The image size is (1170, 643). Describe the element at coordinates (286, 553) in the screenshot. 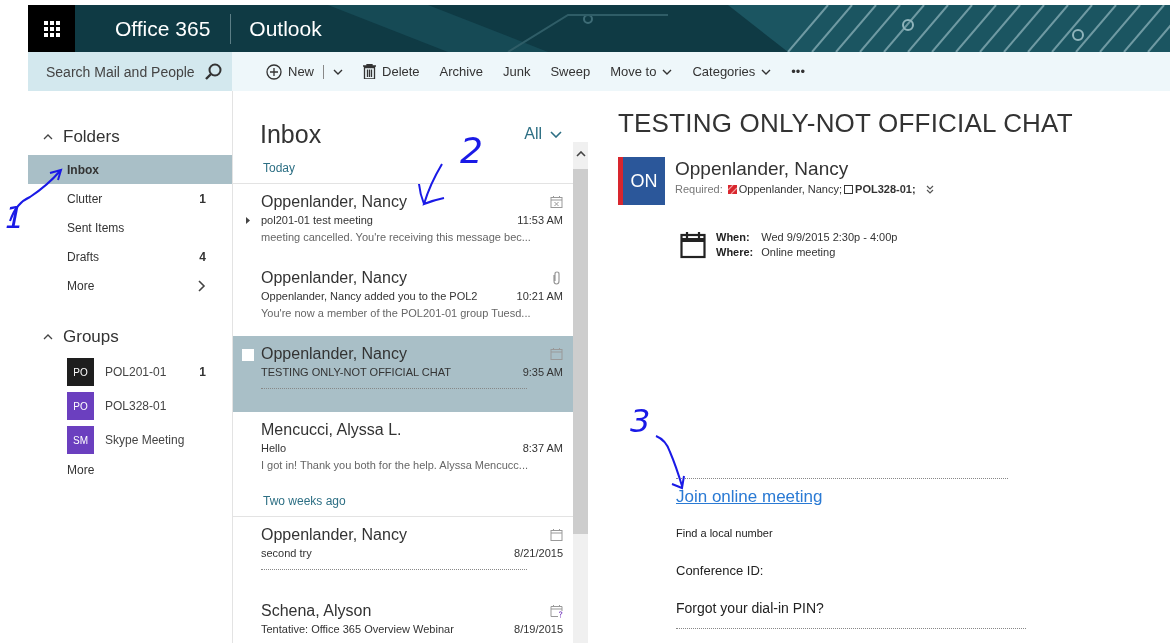

I see `message-subject: second try` at that location.